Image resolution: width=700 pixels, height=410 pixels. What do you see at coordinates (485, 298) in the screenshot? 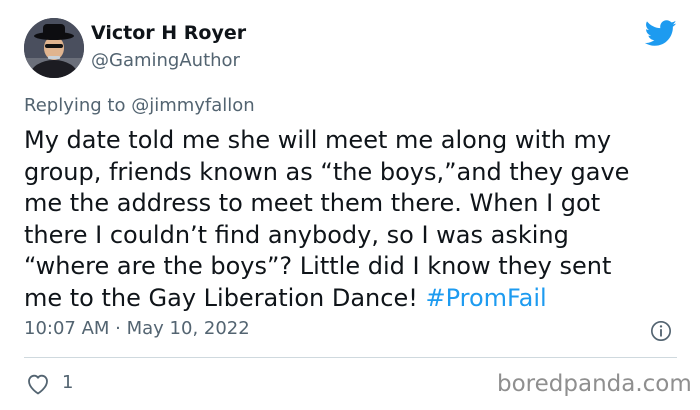
I see `hashtag-link: #PromFail` at bounding box center [485, 298].